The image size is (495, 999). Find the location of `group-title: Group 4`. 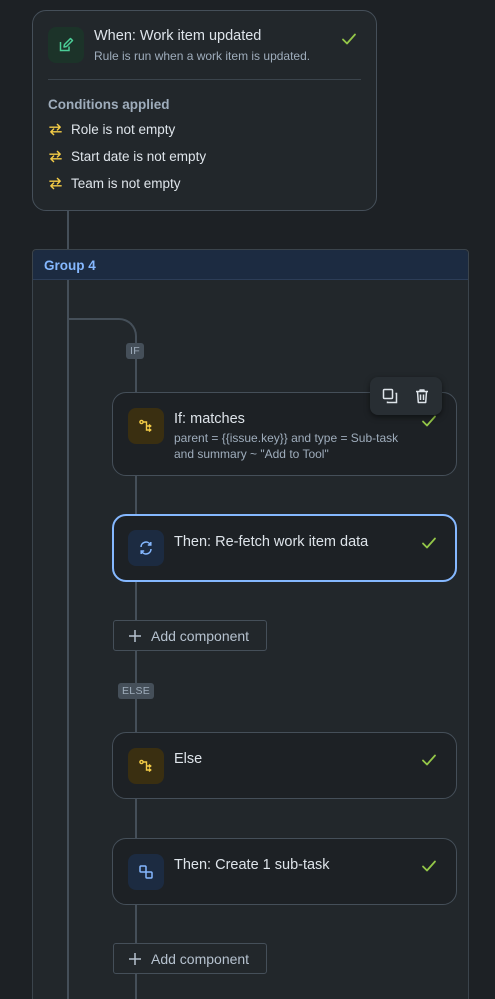

group-title: Group 4 is located at coordinates (70, 265).